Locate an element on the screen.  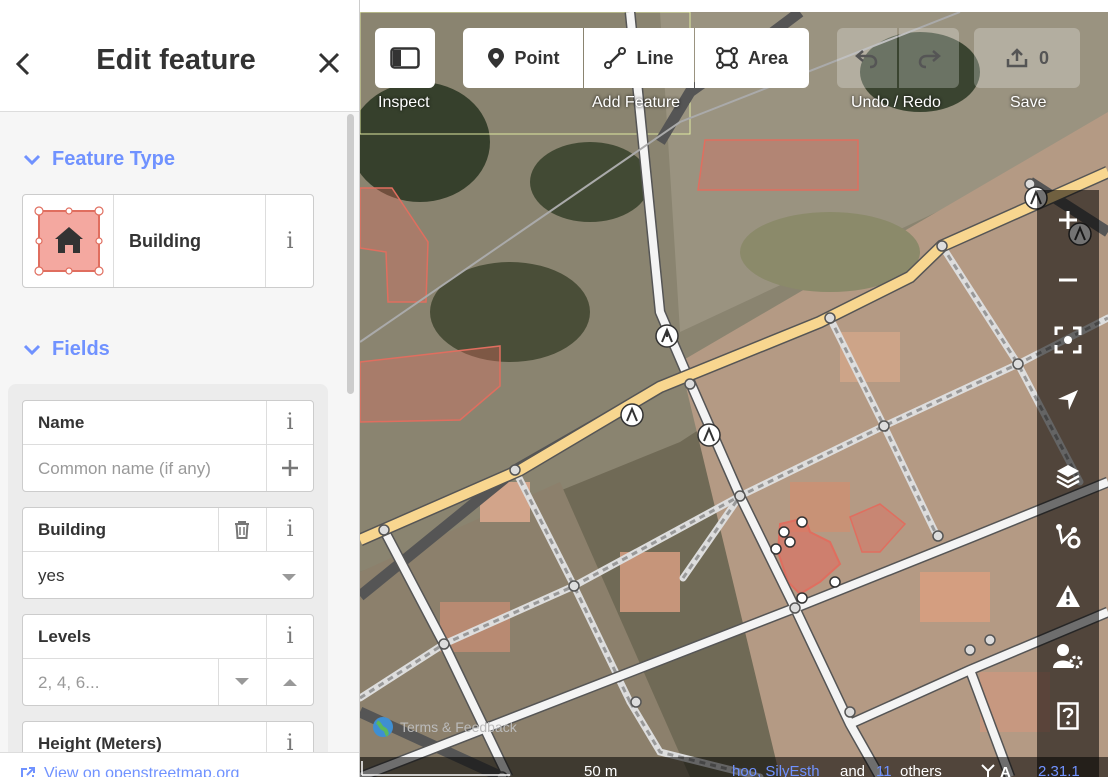
building-field: Building i yes is located at coordinates (168, 553).